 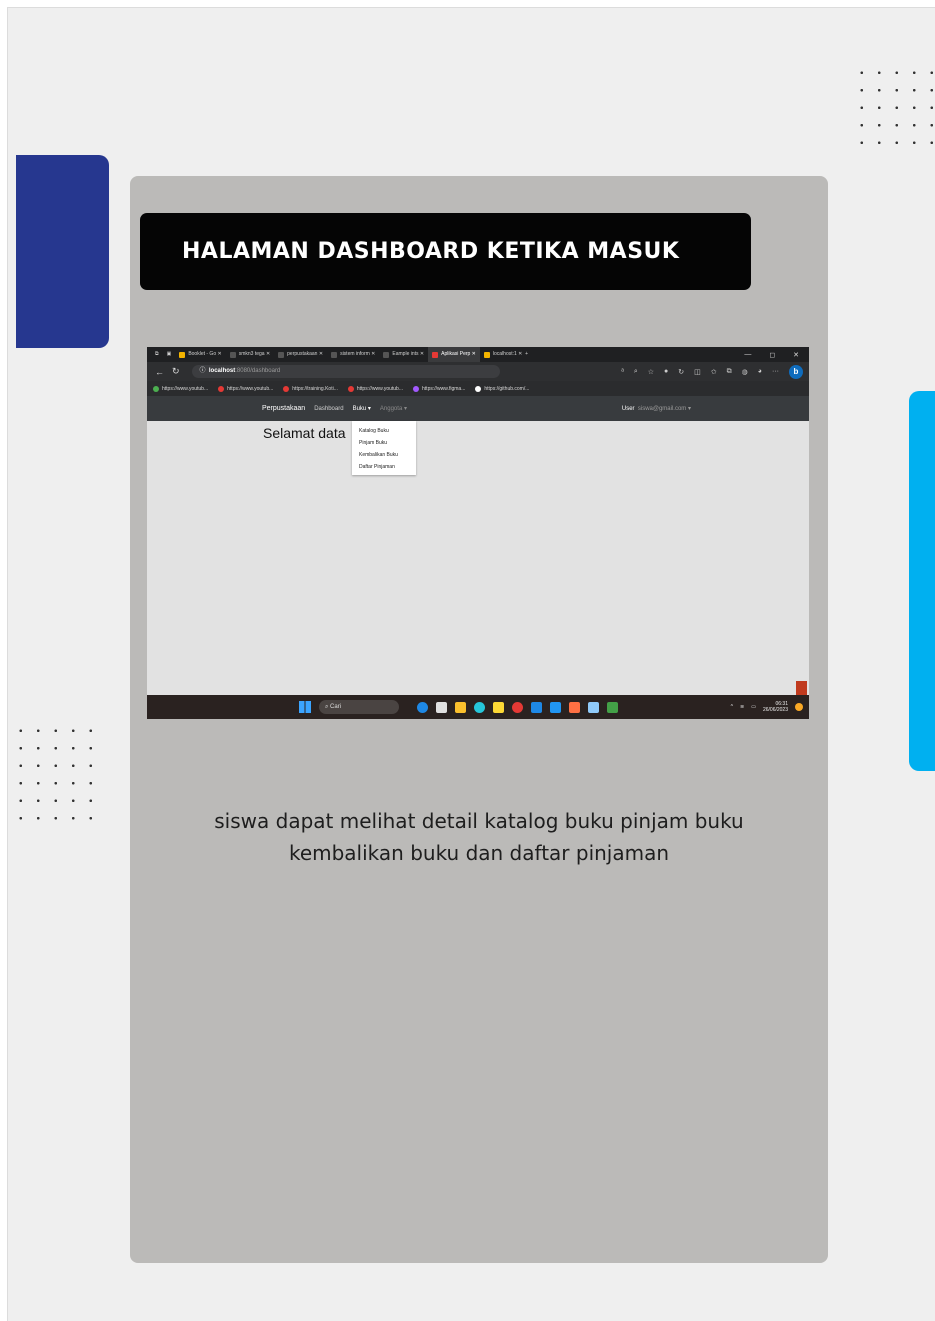 I want to click on tab-label: Eample ints, so click(x=405, y=354).